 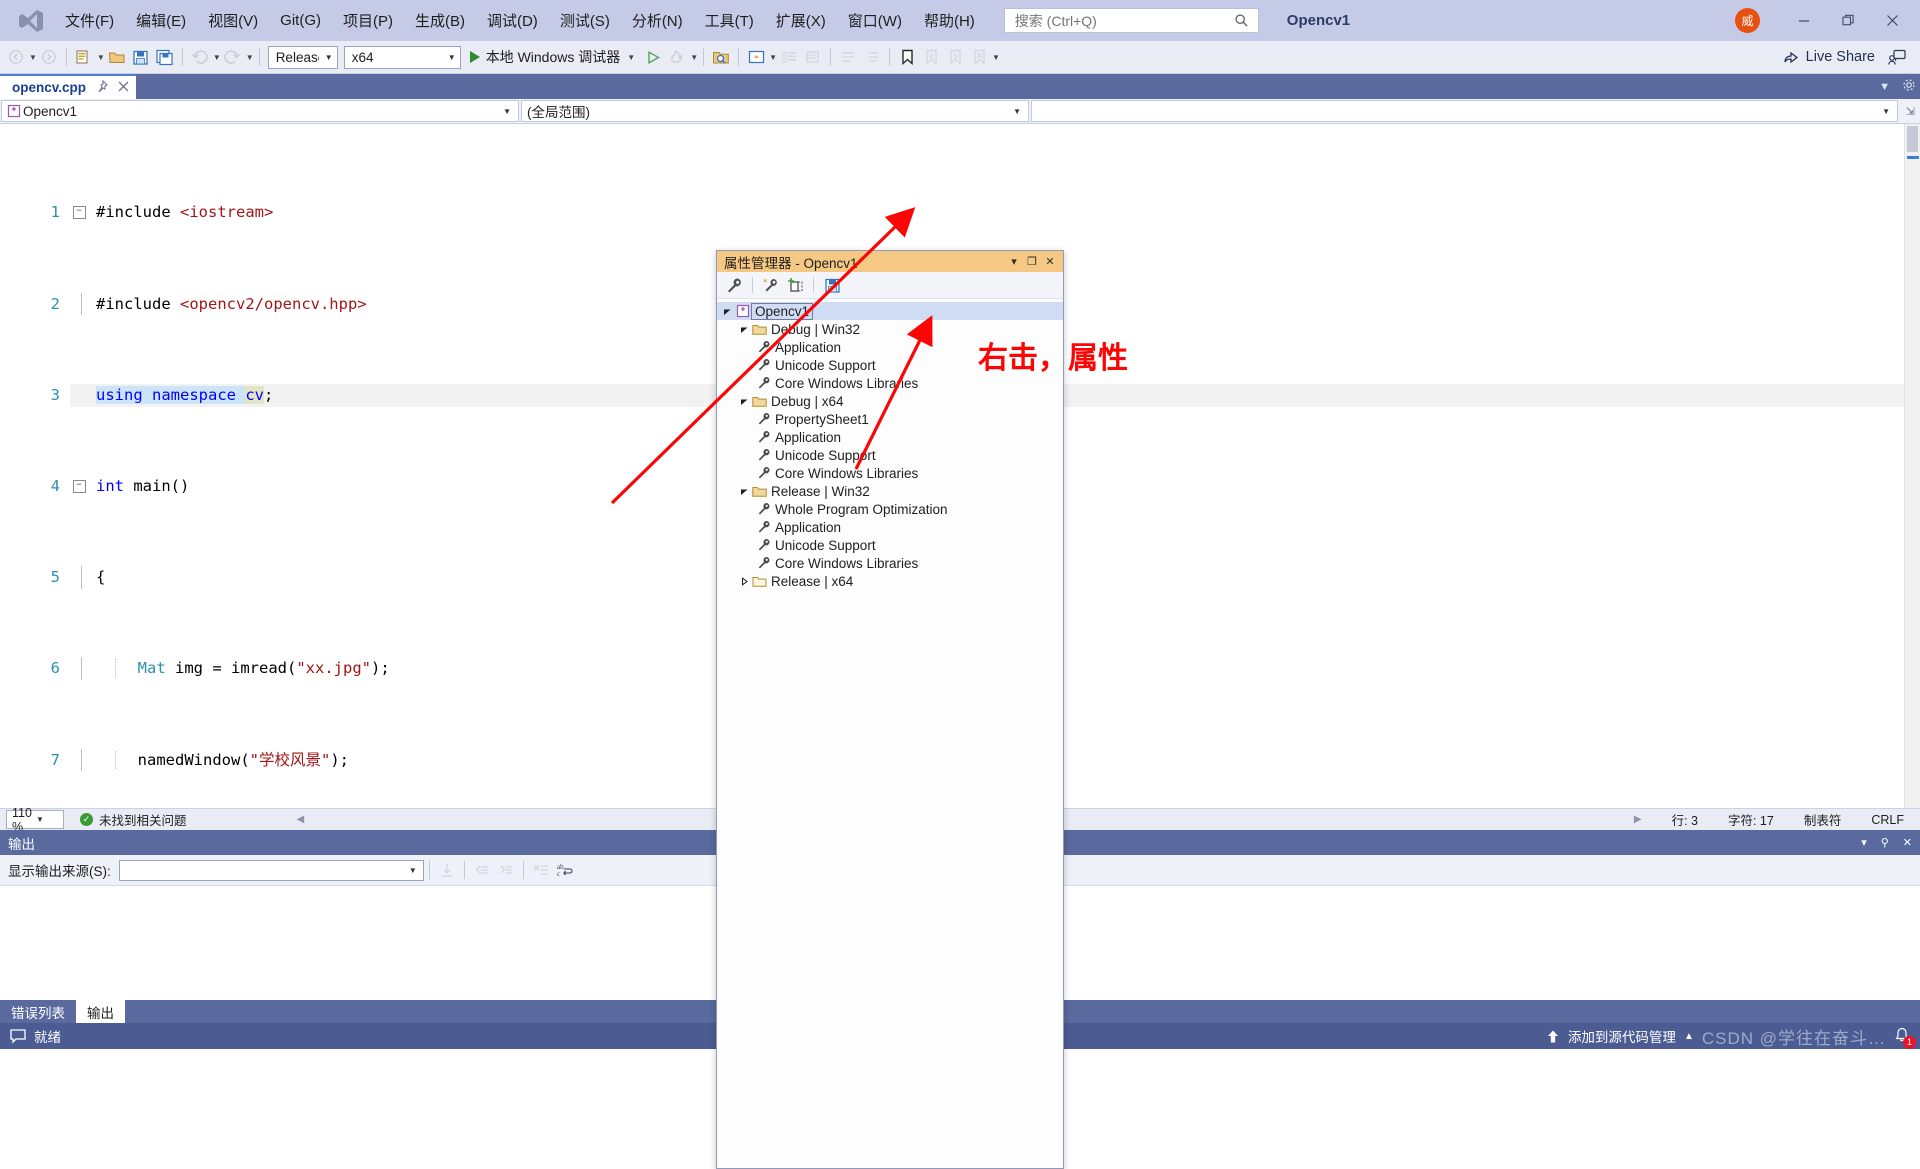 What do you see at coordinates (553, 57) in the screenshot?
I see `start-debugging-button: 本地 Windows 调试器 ▼` at bounding box center [553, 57].